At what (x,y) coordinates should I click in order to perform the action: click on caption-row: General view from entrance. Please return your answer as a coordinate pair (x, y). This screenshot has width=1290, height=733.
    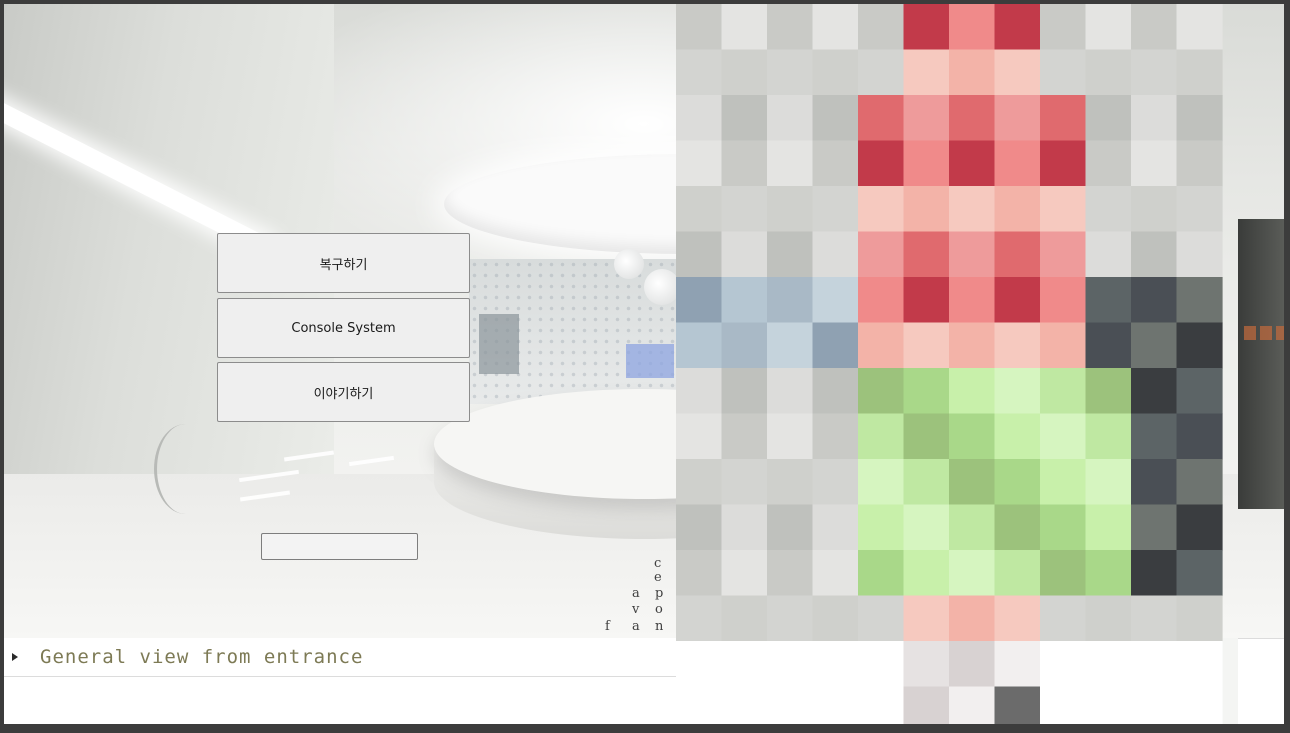
    Looking at the image, I should click on (340, 657).